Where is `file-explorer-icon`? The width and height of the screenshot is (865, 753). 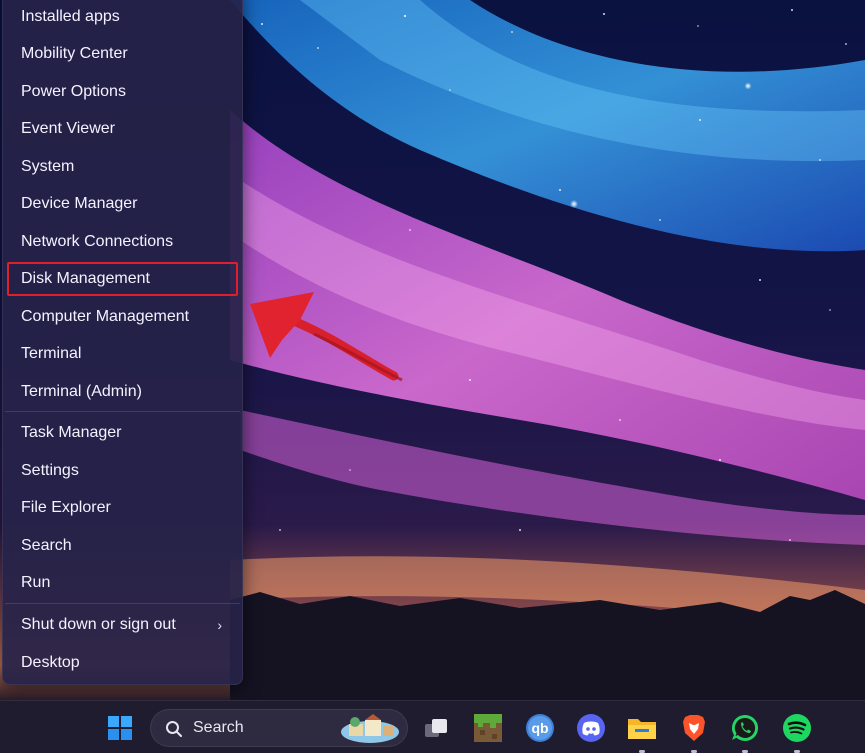
file-explorer-icon is located at coordinates (642, 729).